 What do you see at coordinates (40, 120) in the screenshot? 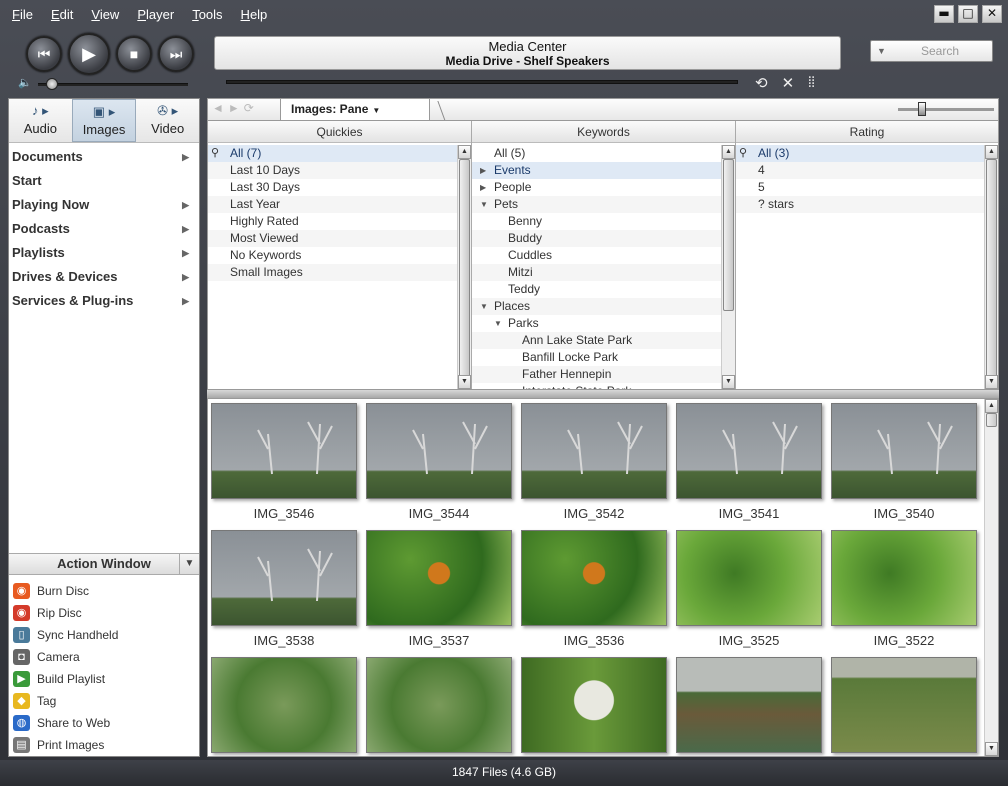
I see `tab-audio: ♪ ▸ Audio` at bounding box center [40, 120].